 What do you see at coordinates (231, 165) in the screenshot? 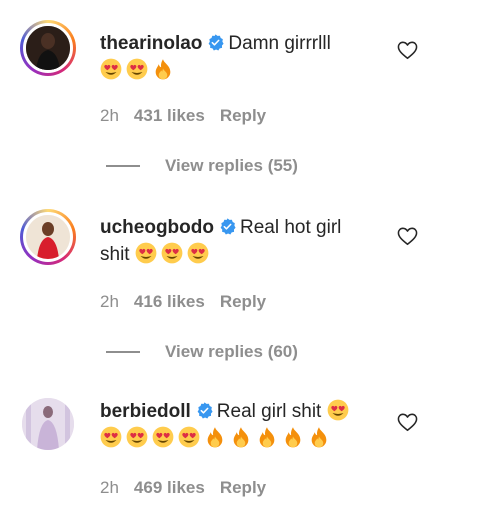
I see `view-replies-label: View replies (55)` at bounding box center [231, 165].